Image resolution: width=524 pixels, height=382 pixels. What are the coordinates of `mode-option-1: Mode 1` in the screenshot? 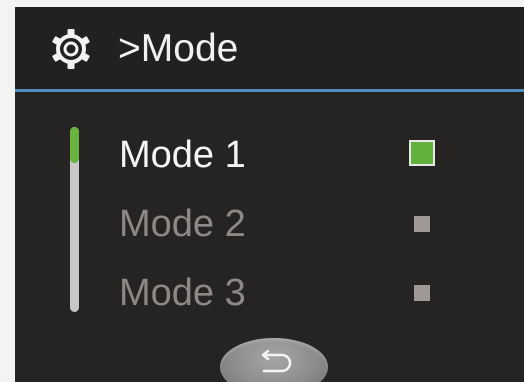 It's located at (285, 155).